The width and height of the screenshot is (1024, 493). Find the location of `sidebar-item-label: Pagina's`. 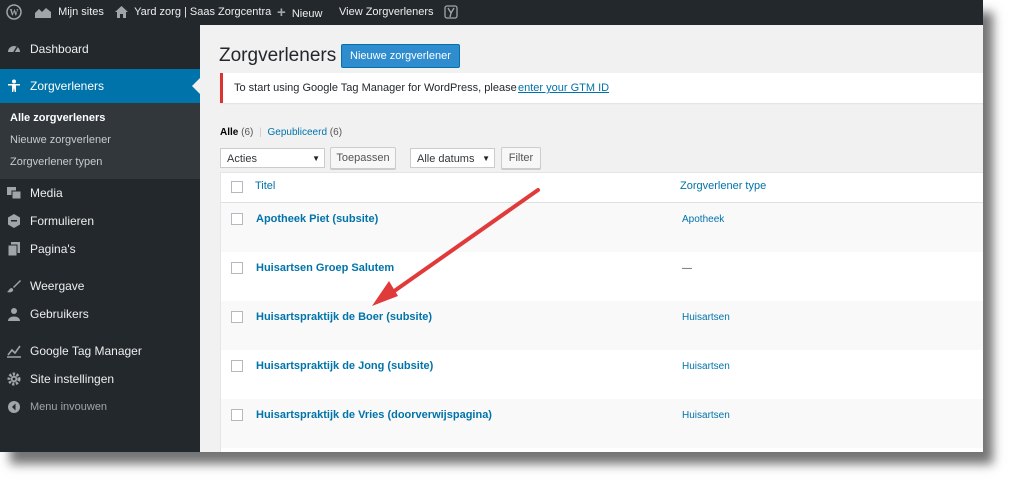

sidebar-item-label: Pagina's is located at coordinates (53, 249).